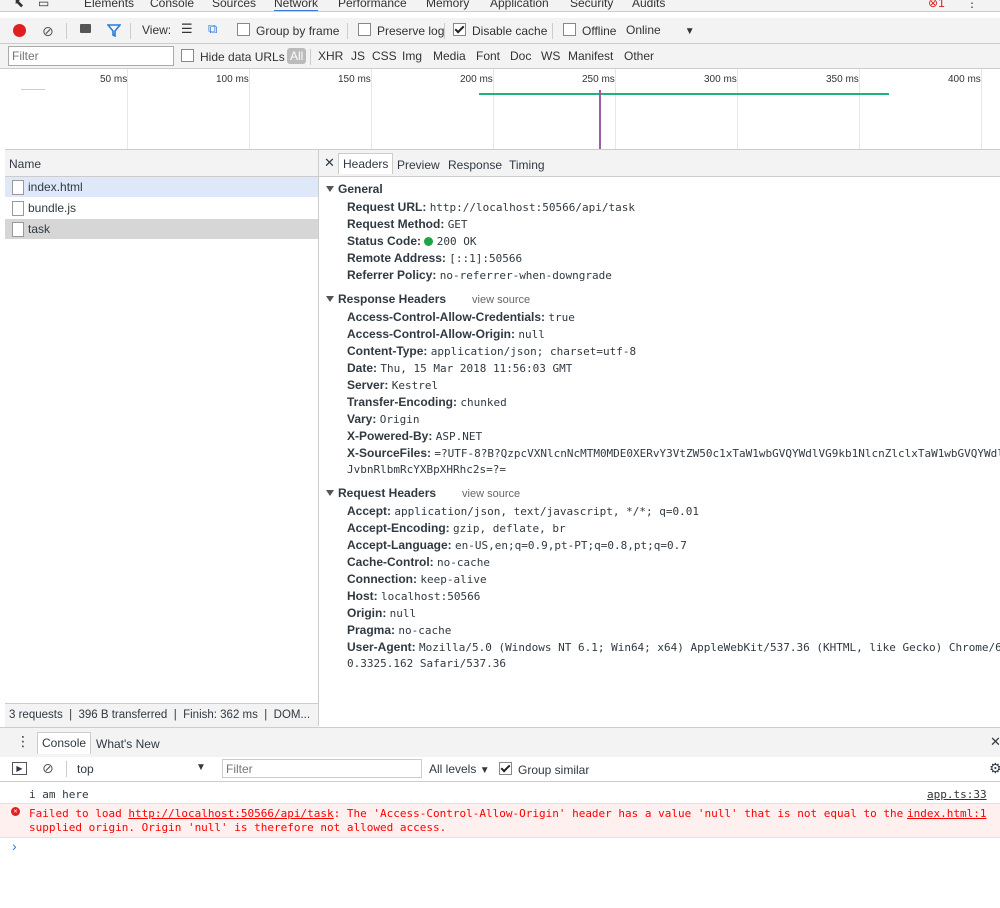  What do you see at coordinates (296, 5) in the screenshot?
I see `tab-network: Network` at bounding box center [296, 5].